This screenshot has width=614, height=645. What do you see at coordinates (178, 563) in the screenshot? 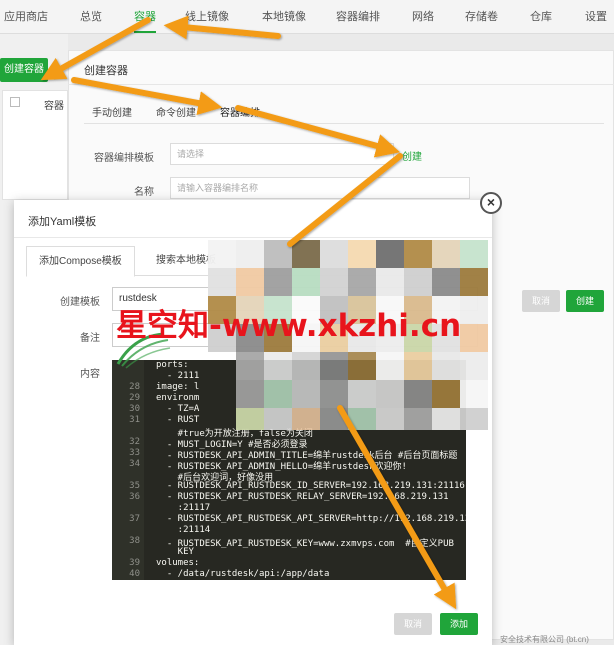
I see `code-line: volumes:` at bounding box center [178, 563].